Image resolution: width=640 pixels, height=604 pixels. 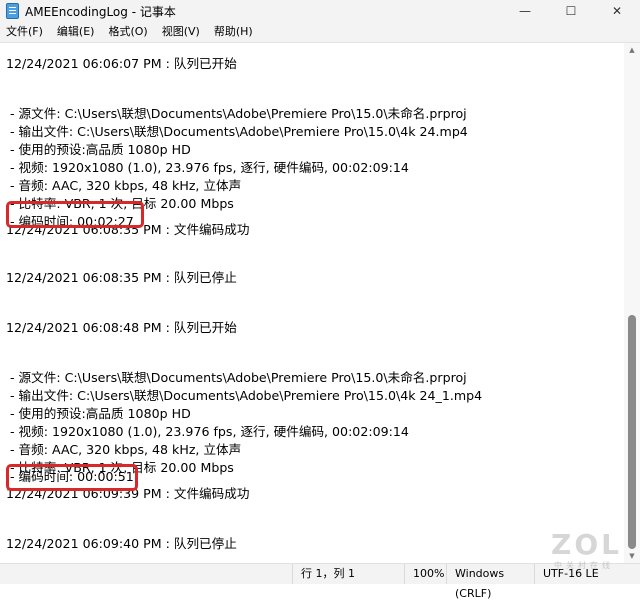 What do you see at coordinates (632, 556) in the screenshot?
I see `scroll-down-icon: ▼` at bounding box center [632, 556].